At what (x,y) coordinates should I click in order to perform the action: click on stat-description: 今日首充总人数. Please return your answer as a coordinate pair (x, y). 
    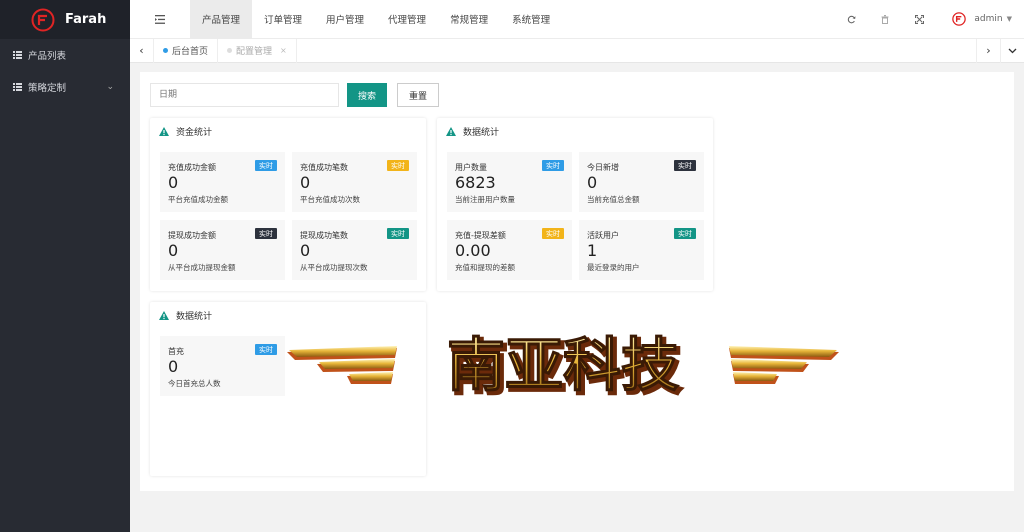
    Looking at the image, I should click on (194, 383).